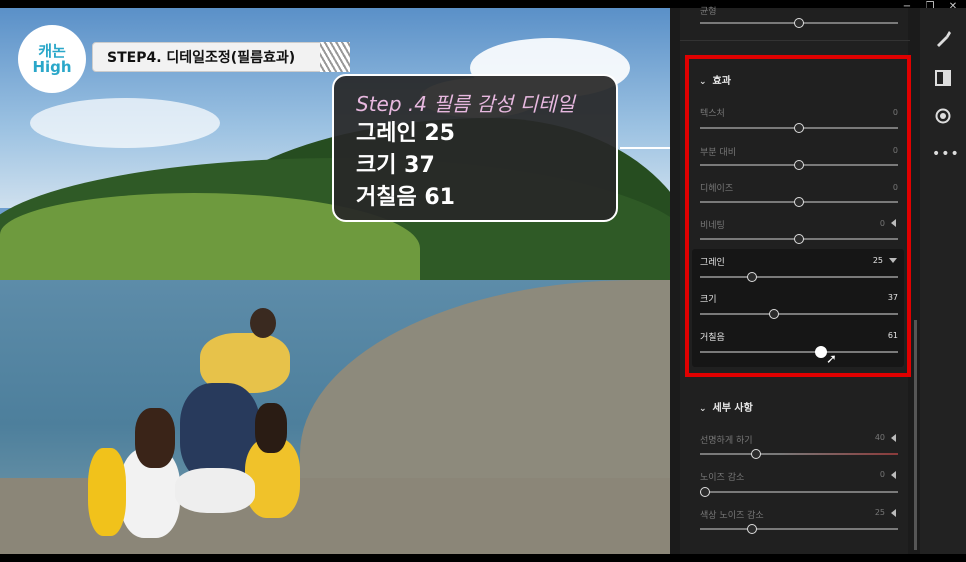 This screenshot has width=966, height=562. Describe the element at coordinates (893, 438) in the screenshot. I see `sharpening-expand-icon` at that location.